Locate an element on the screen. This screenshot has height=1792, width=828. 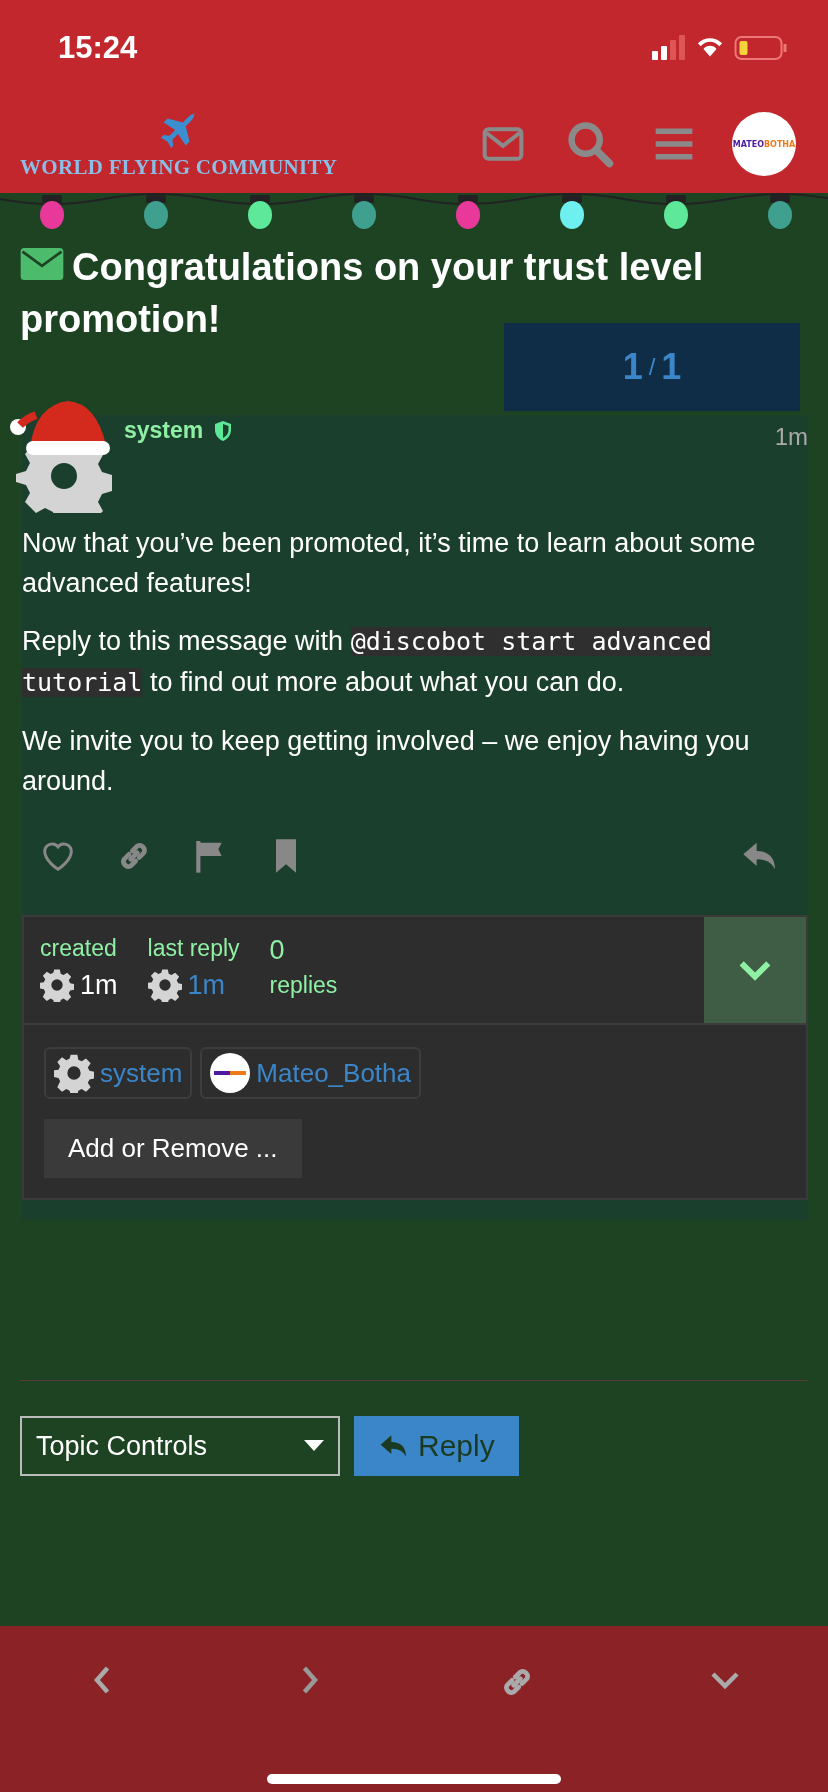
caret-icon is located at coordinates (314, 1446).